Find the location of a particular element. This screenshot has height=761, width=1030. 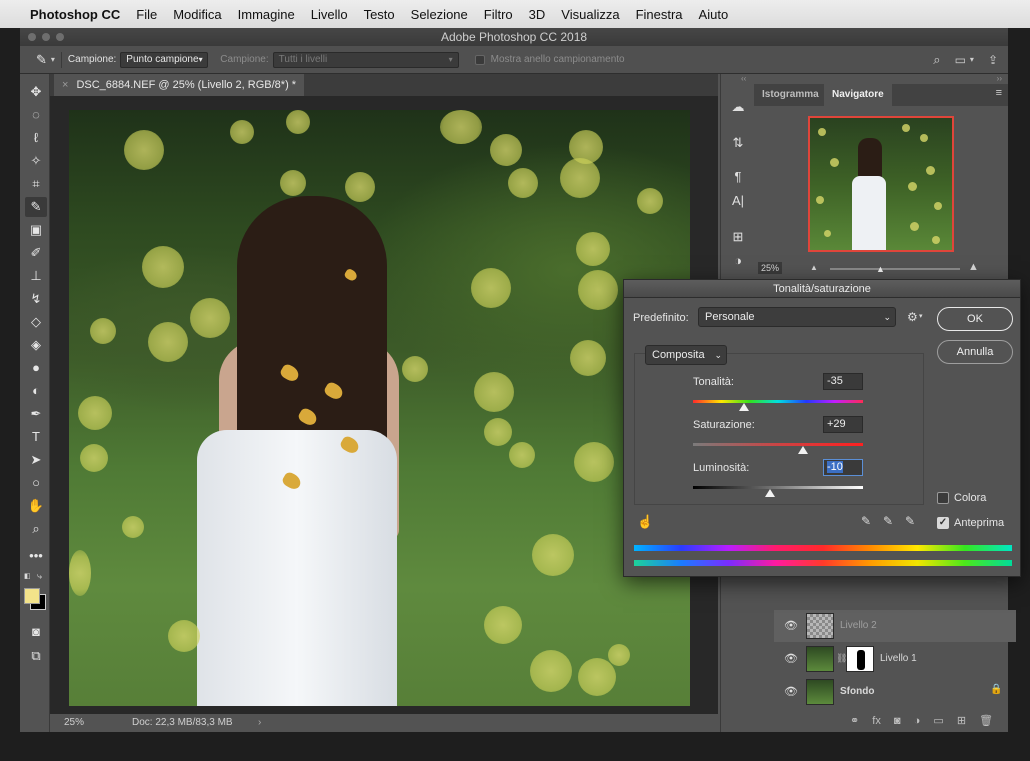

hand-tool-icon: ✋ is located at coordinates (36, 506).